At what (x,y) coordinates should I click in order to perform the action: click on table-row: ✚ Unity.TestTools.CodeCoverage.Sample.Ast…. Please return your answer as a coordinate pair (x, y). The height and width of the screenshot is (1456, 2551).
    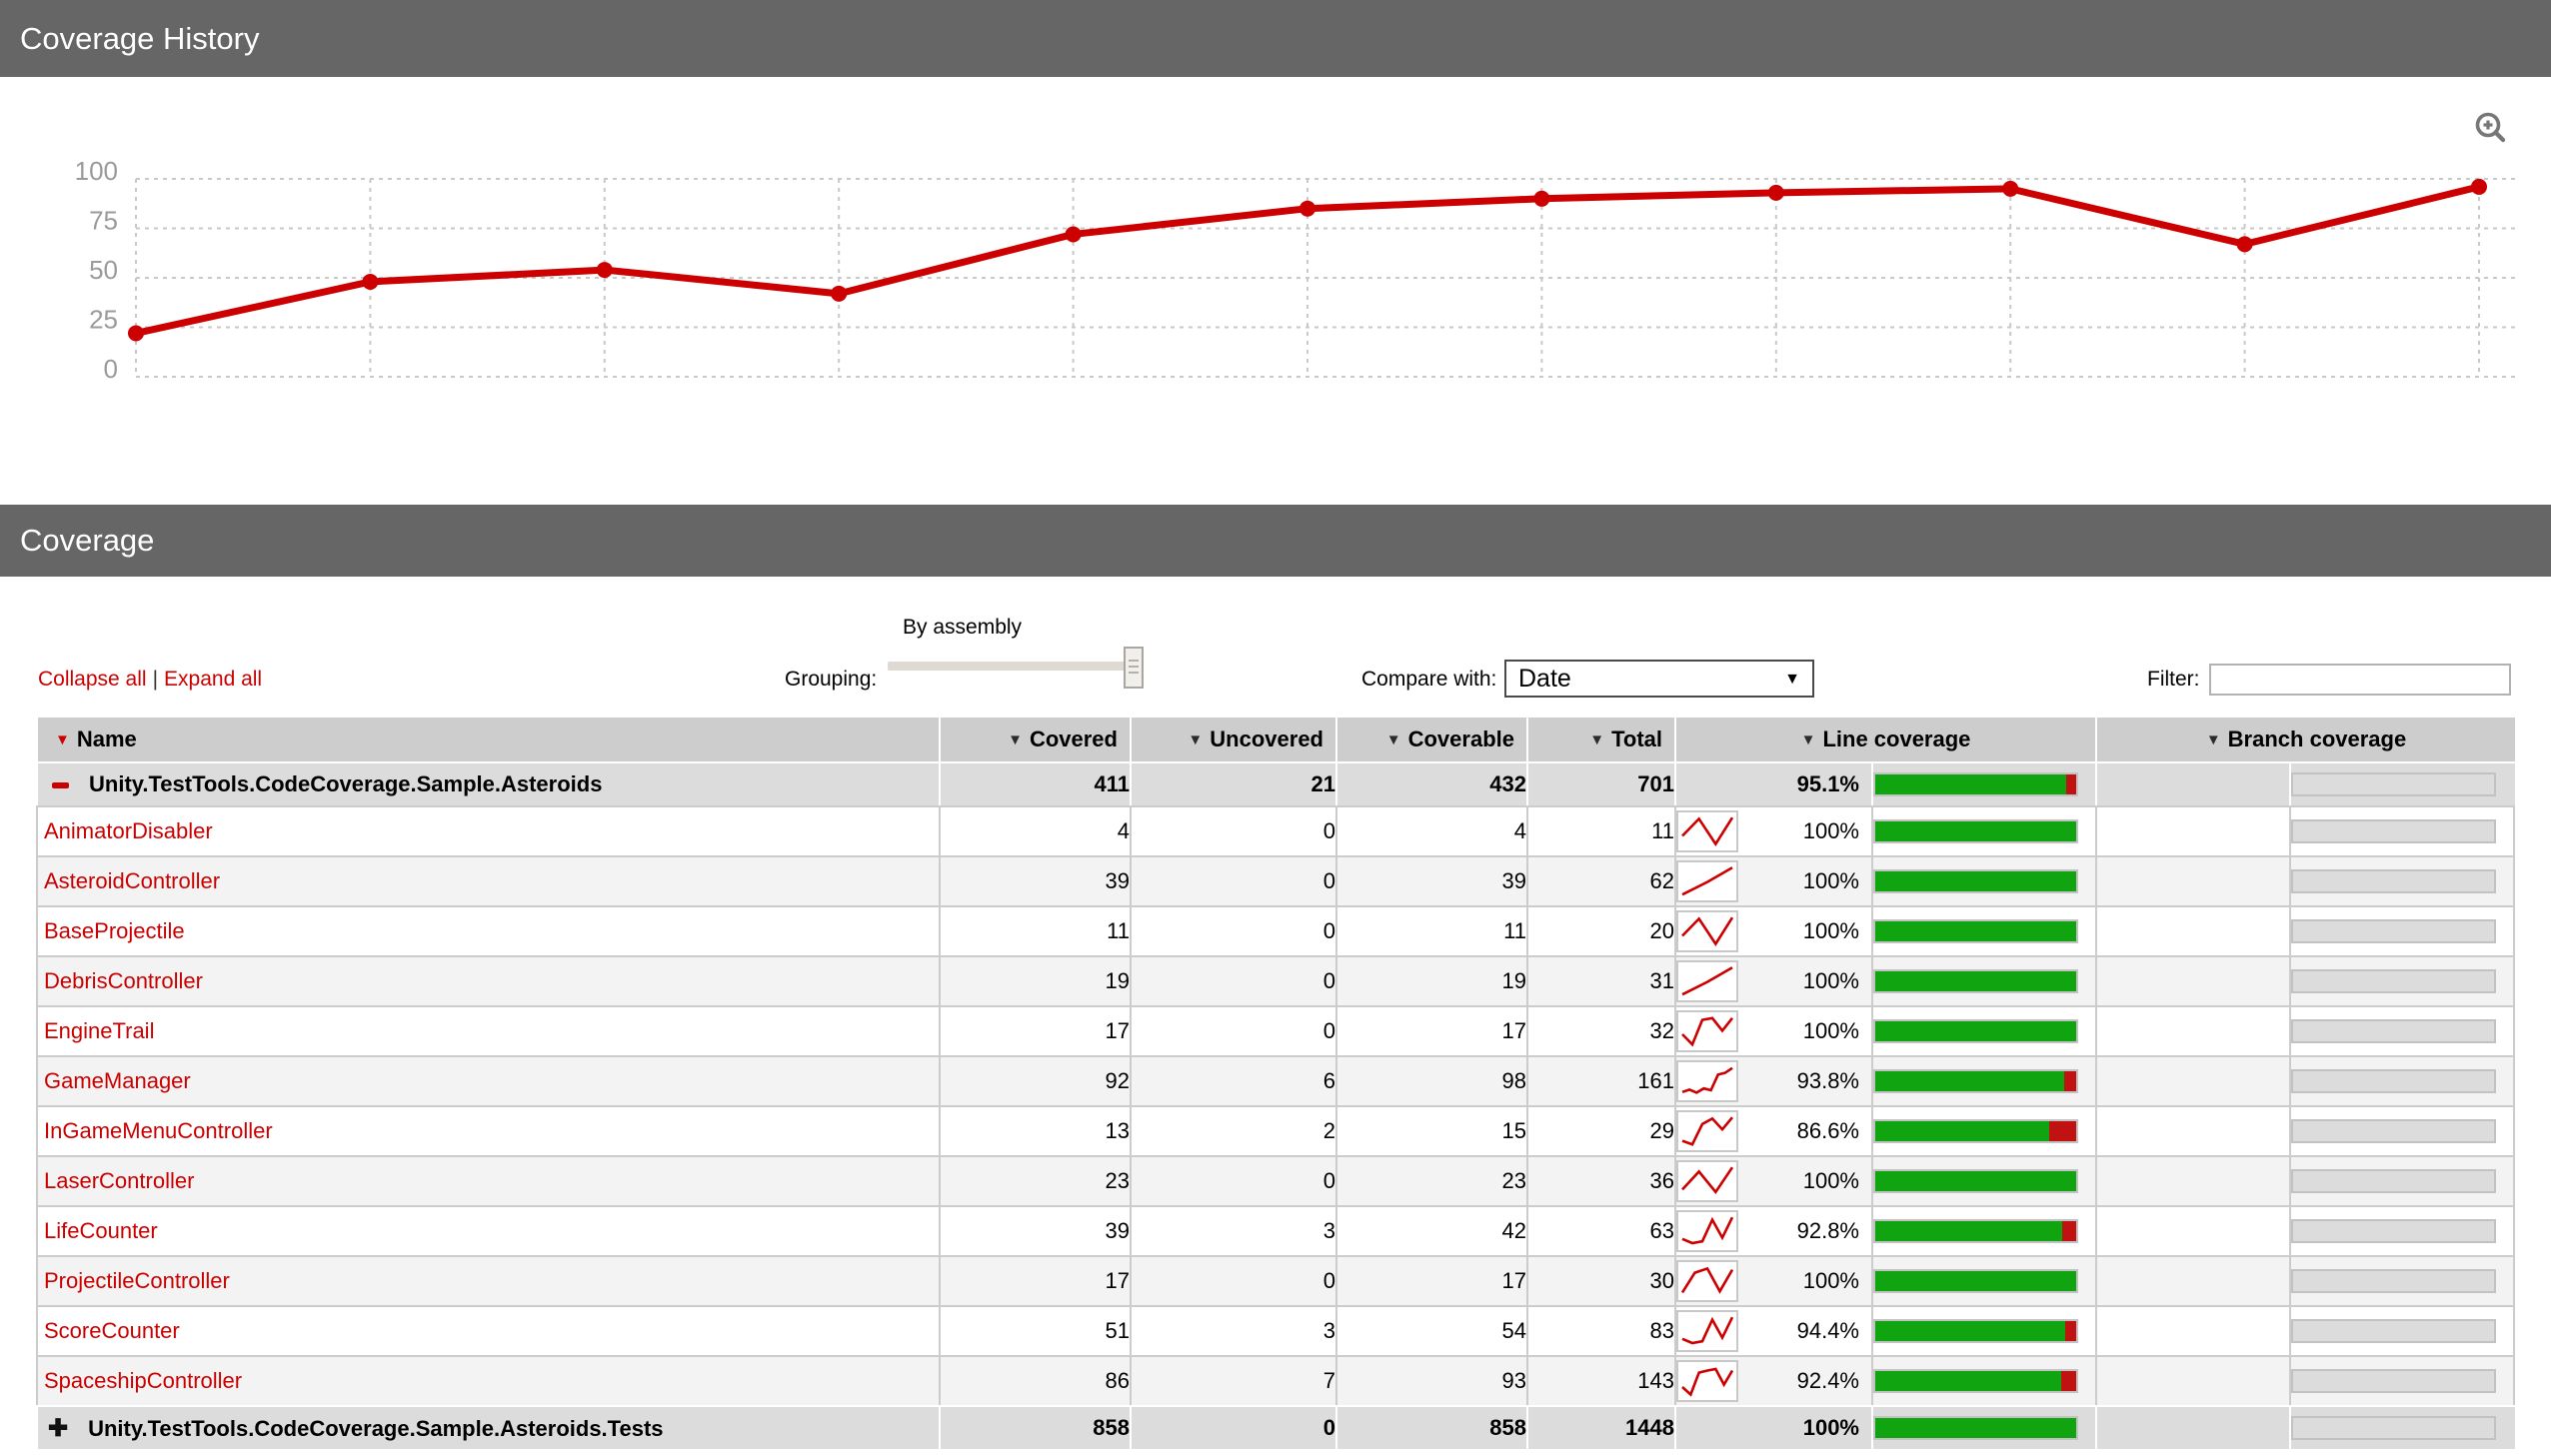
    Looking at the image, I should click on (1276, 1427).